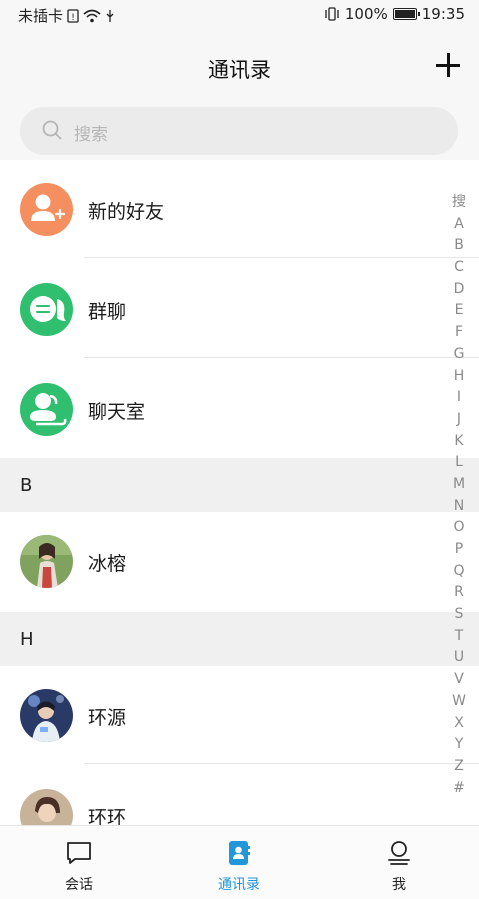 The image size is (479, 899). I want to click on battery-icon, so click(406, 14).